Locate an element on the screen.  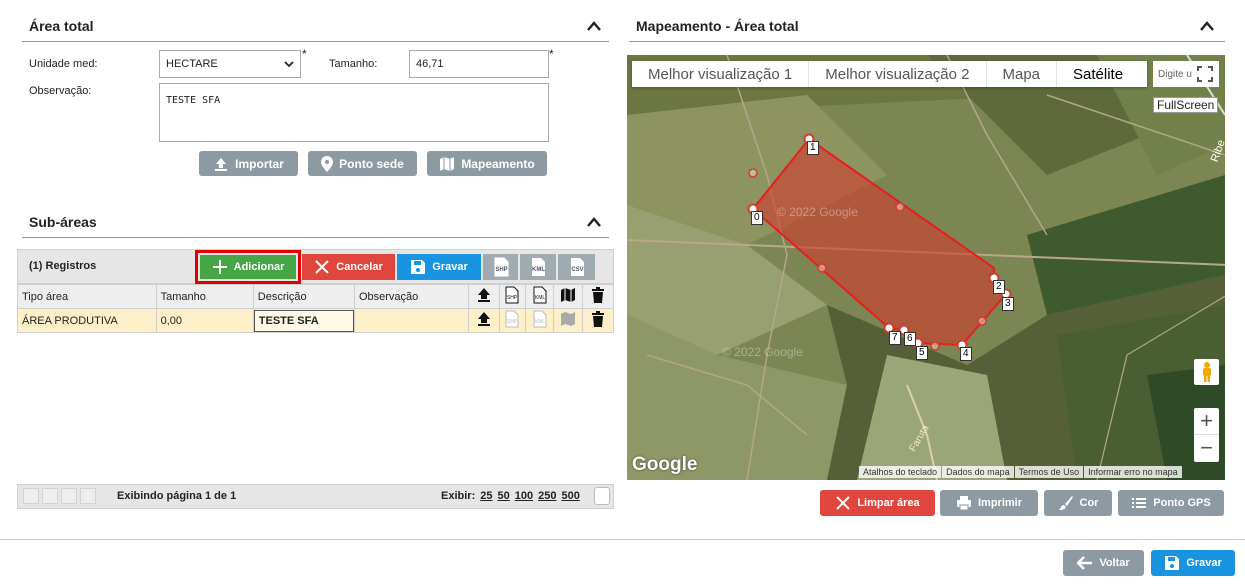
next-page-icon is located at coordinates (69, 496).